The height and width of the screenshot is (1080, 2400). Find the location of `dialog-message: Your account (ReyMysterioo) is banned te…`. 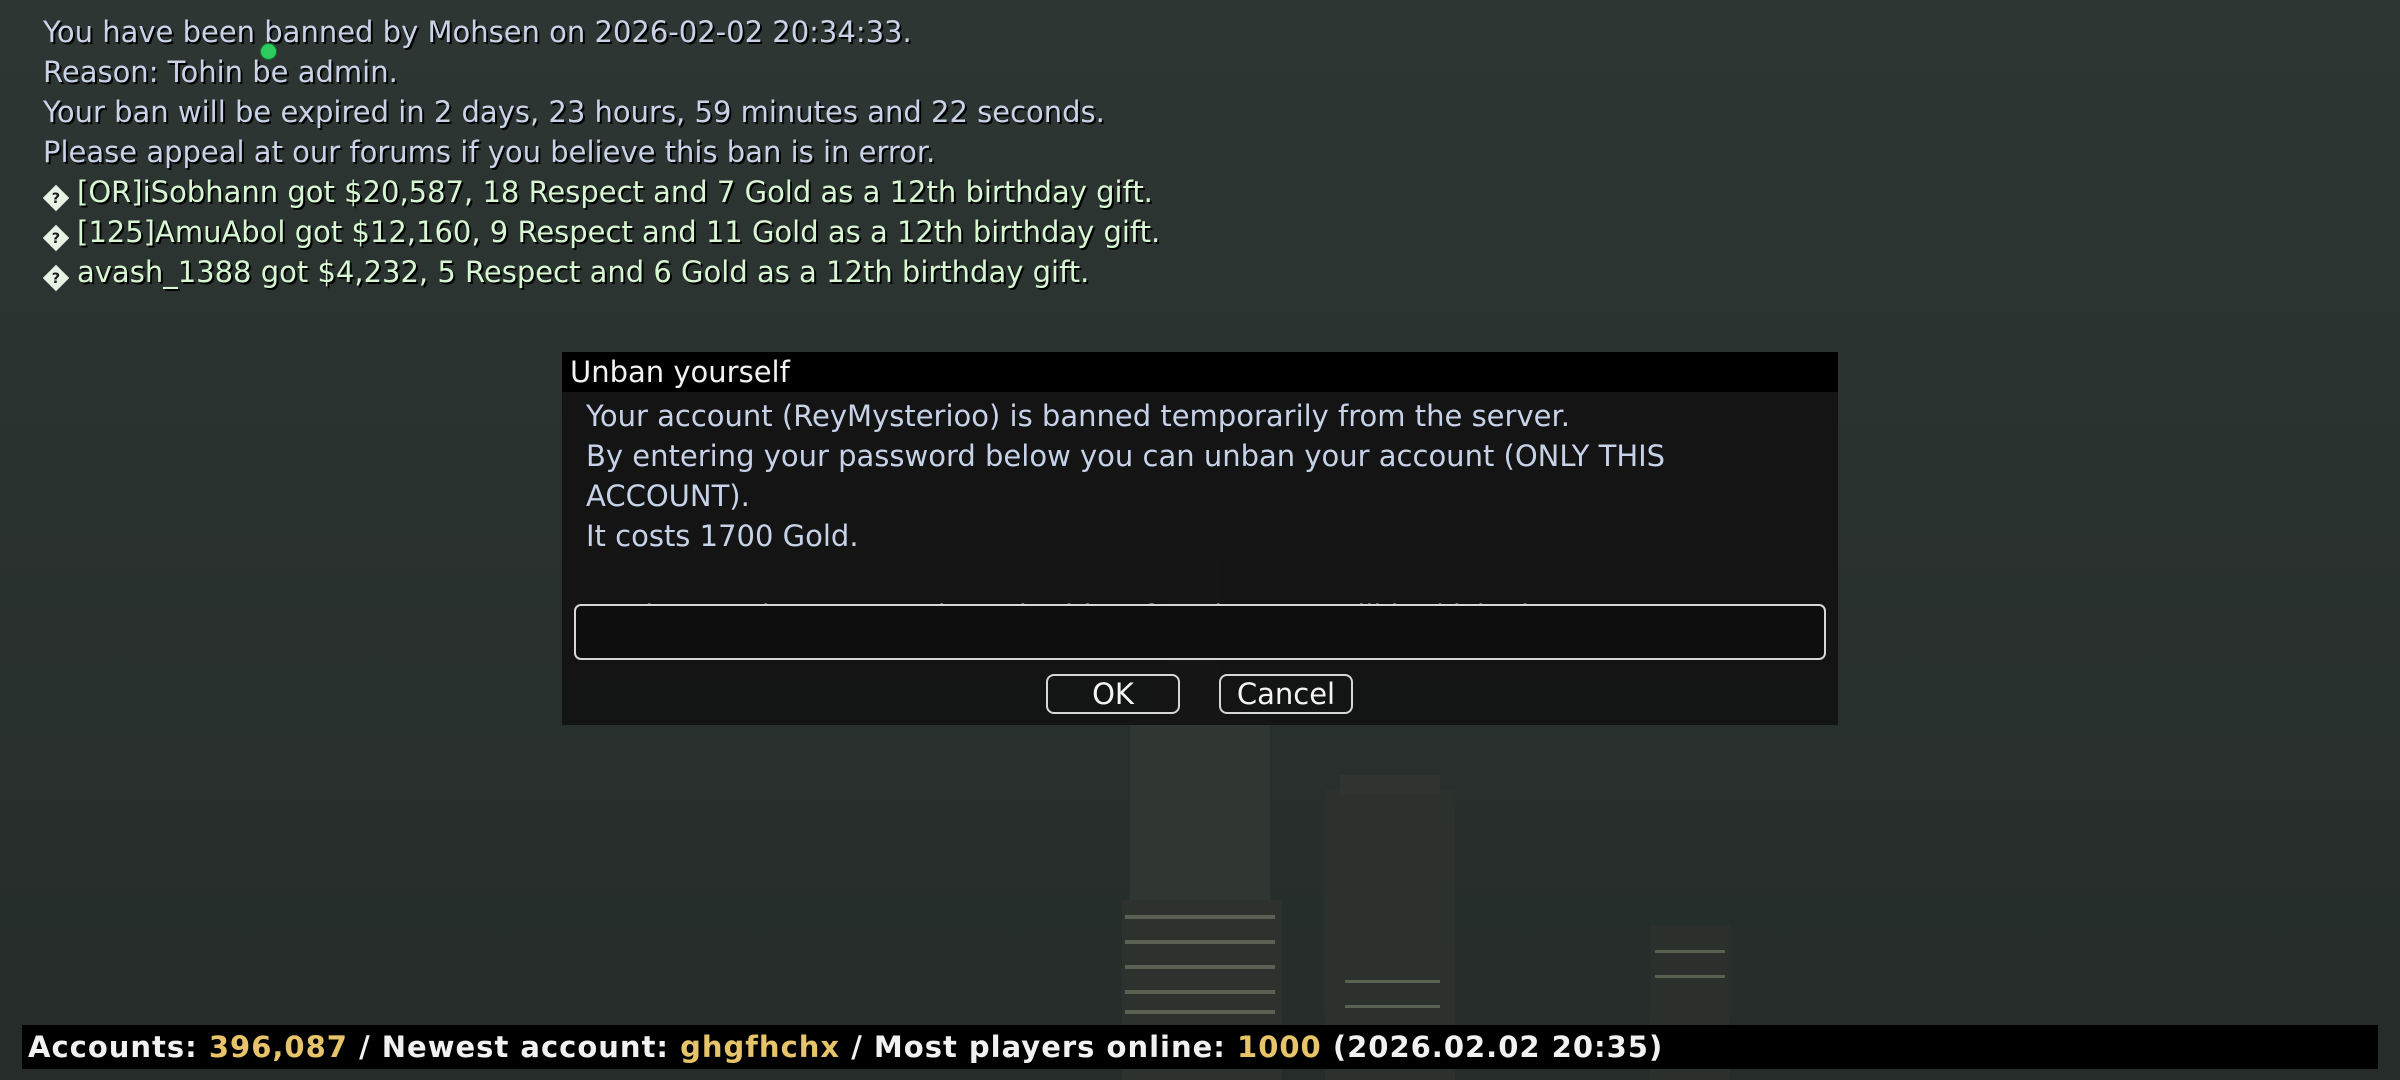

dialog-message: Your account (ReyMysterioo) is banned te… is located at coordinates (1200, 514).